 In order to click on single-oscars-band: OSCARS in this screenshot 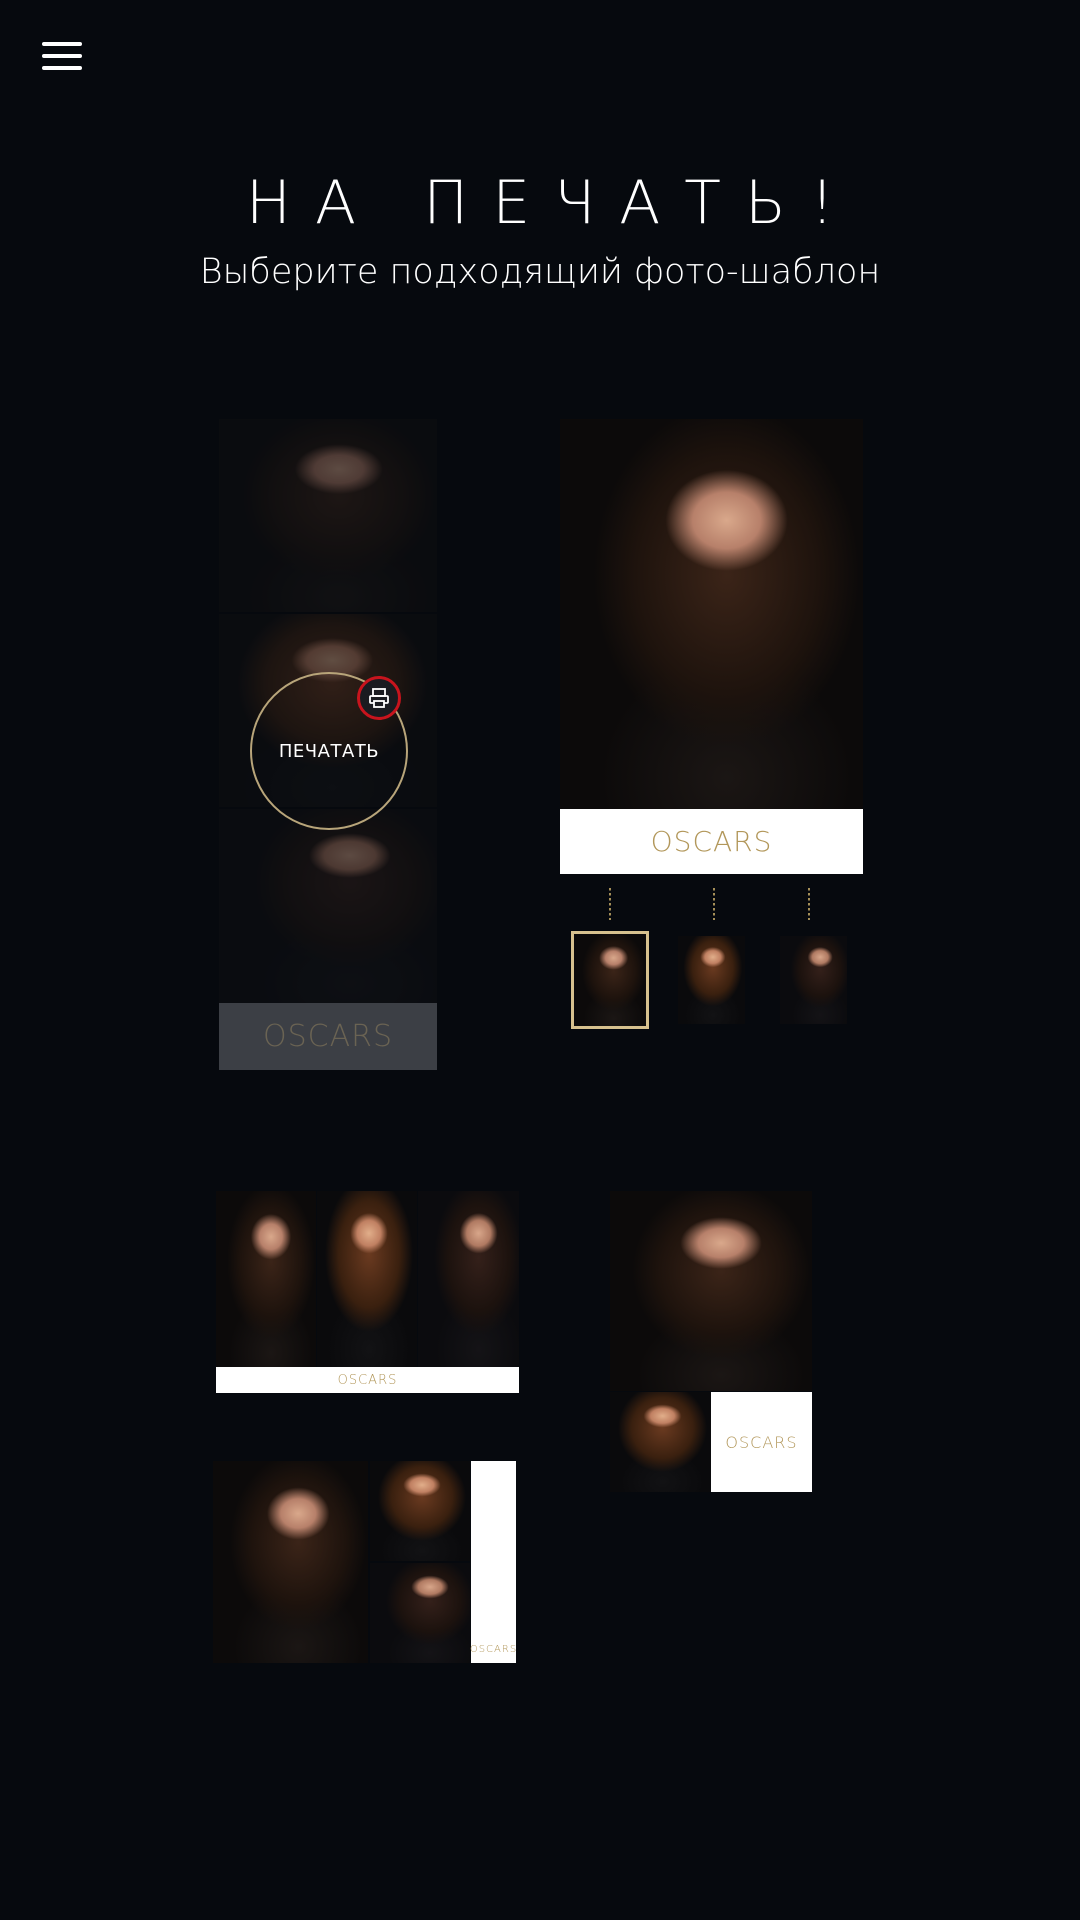, I will do `click(711, 841)`.